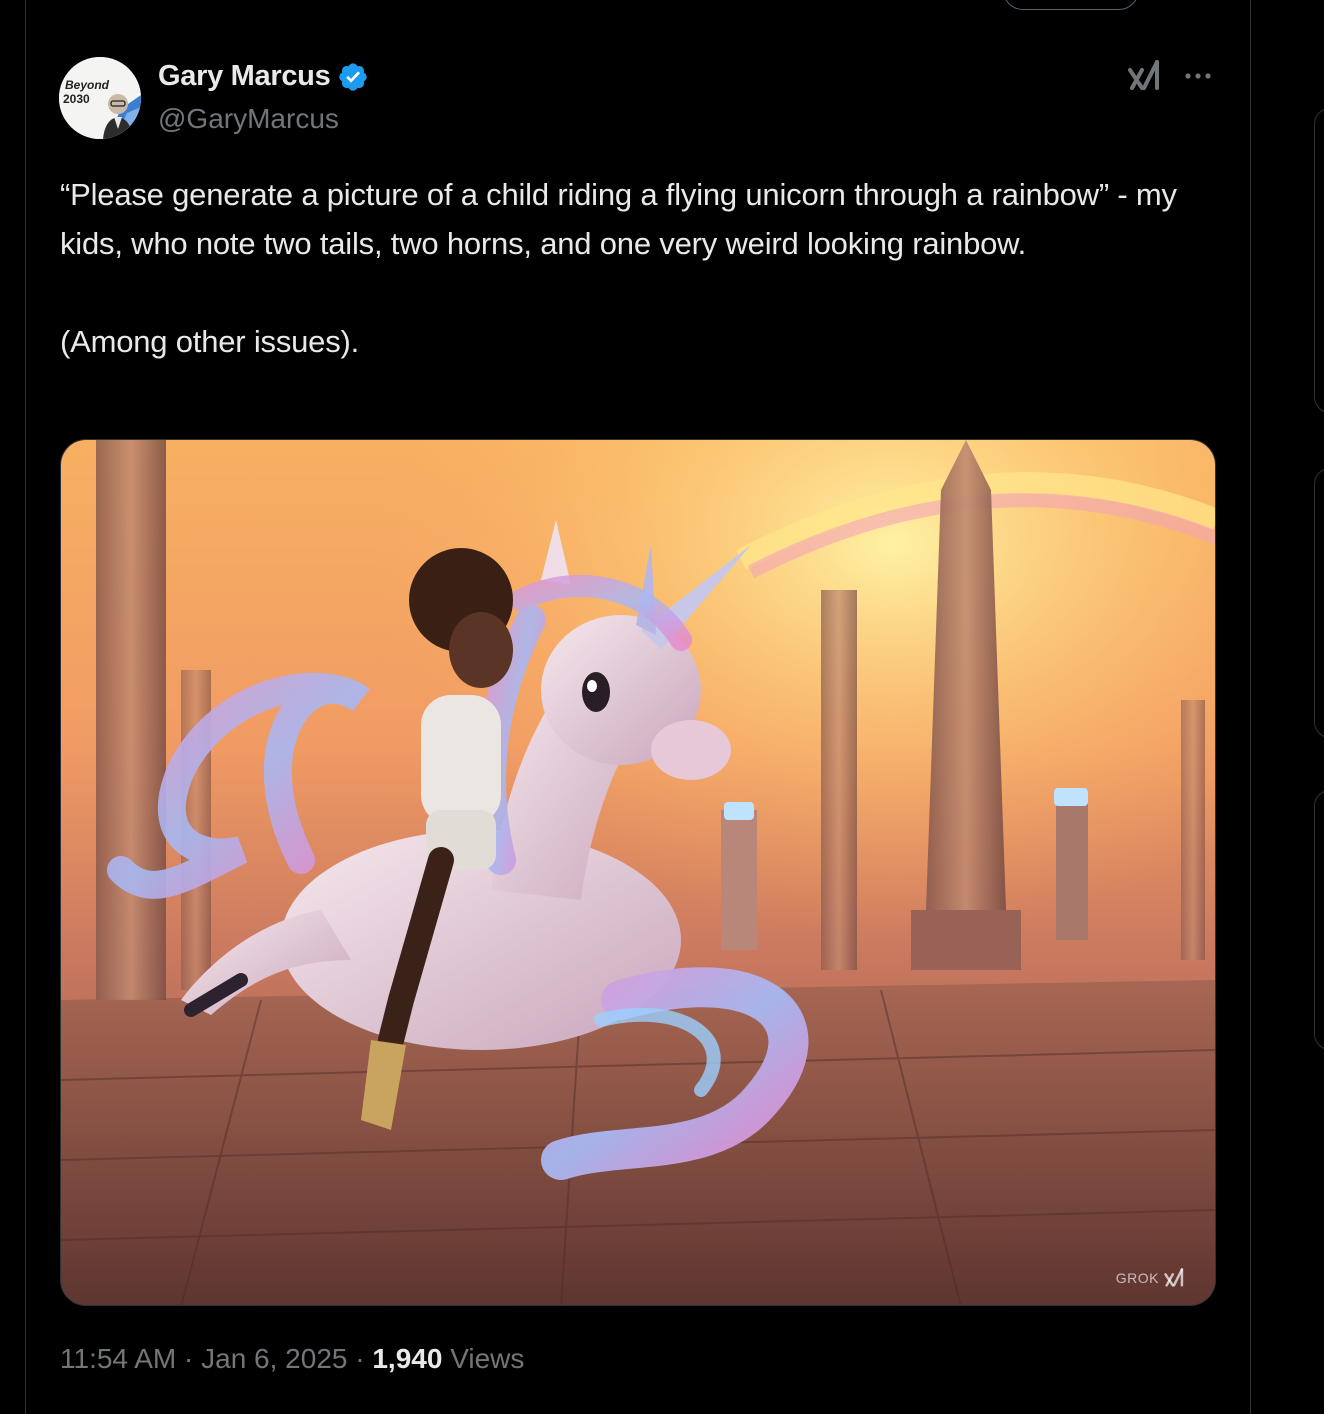  I want to click on avatar-image: Beyond 2030, so click(100, 98).